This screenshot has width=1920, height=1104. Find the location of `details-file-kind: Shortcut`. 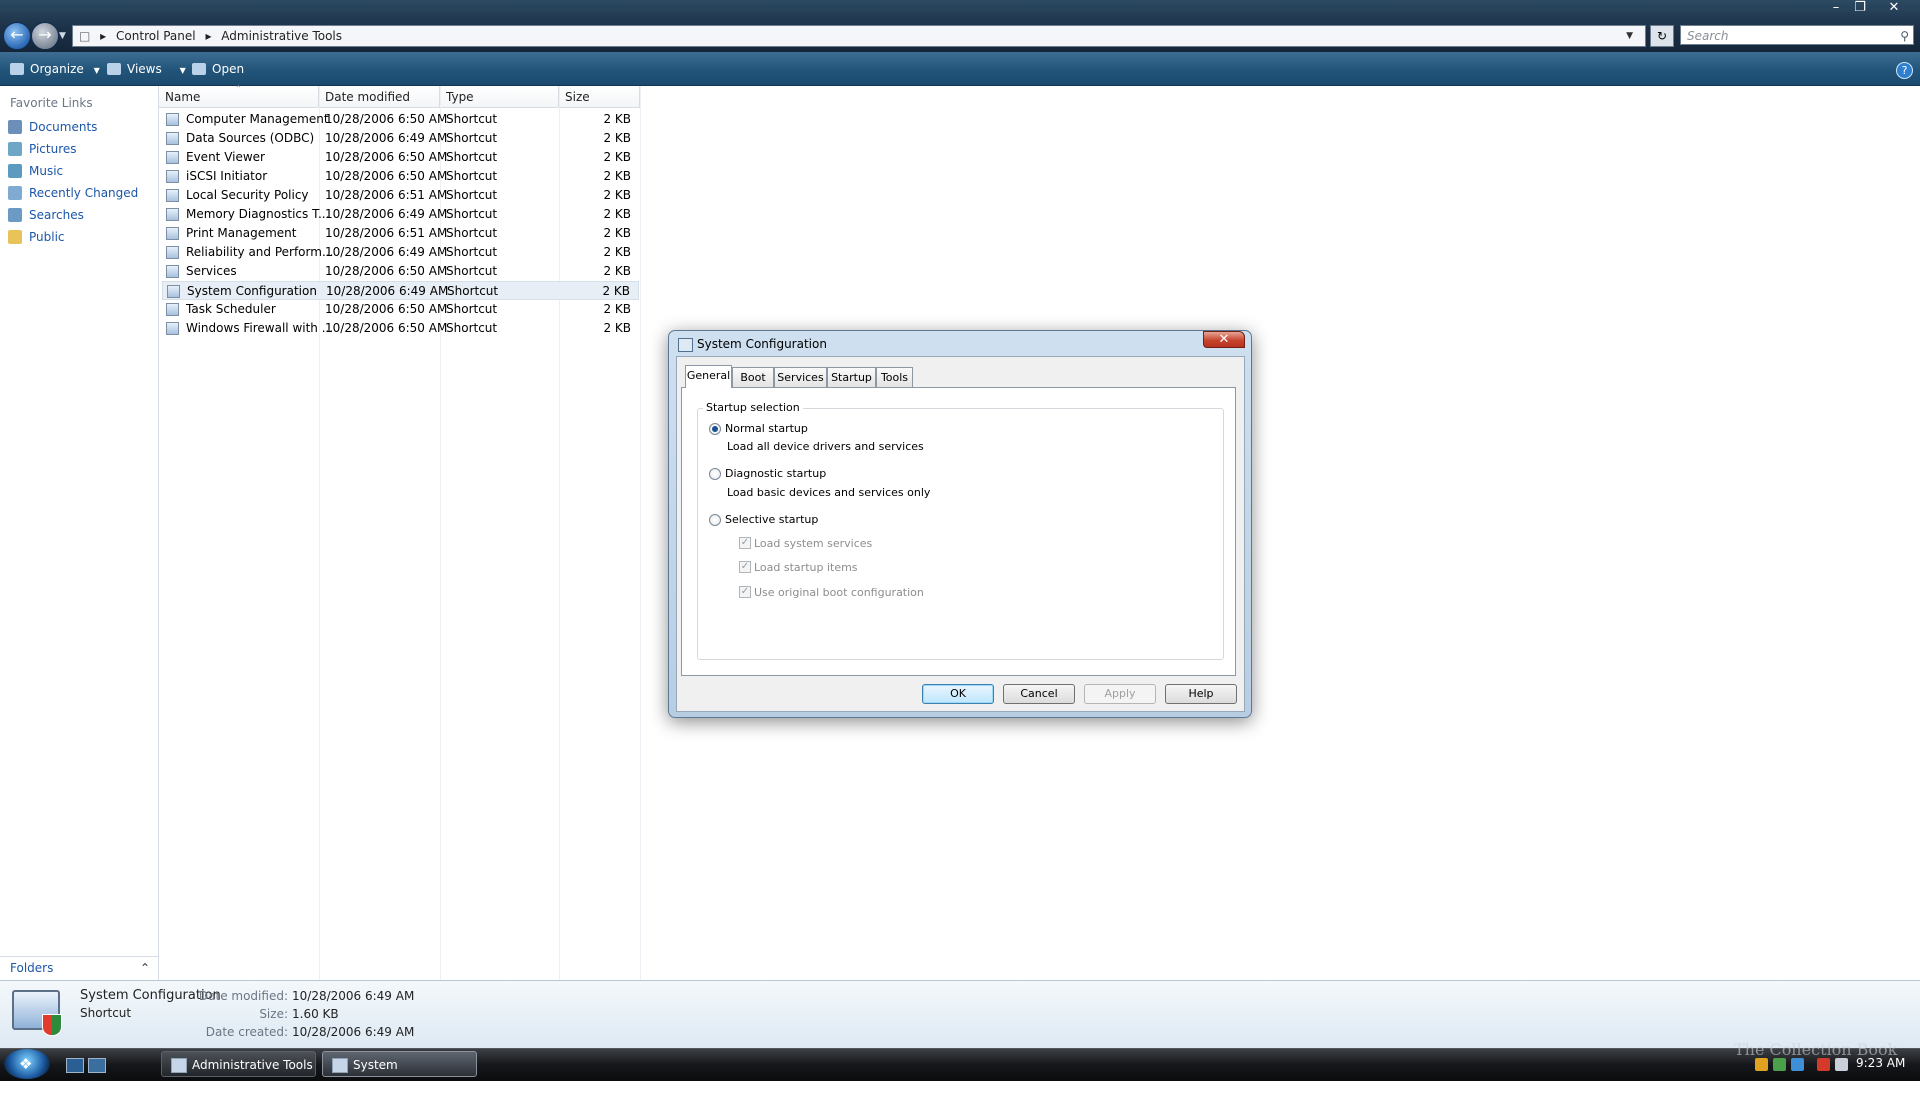

details-file-kind: Shortcut is located at coordinates (106, 1013).